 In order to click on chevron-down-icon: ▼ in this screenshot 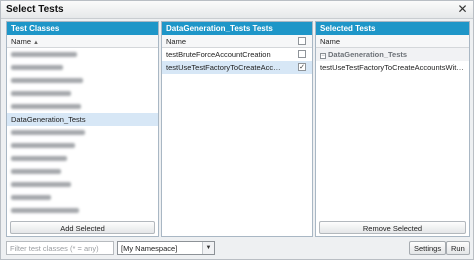, I will do `click(208, 248)`.